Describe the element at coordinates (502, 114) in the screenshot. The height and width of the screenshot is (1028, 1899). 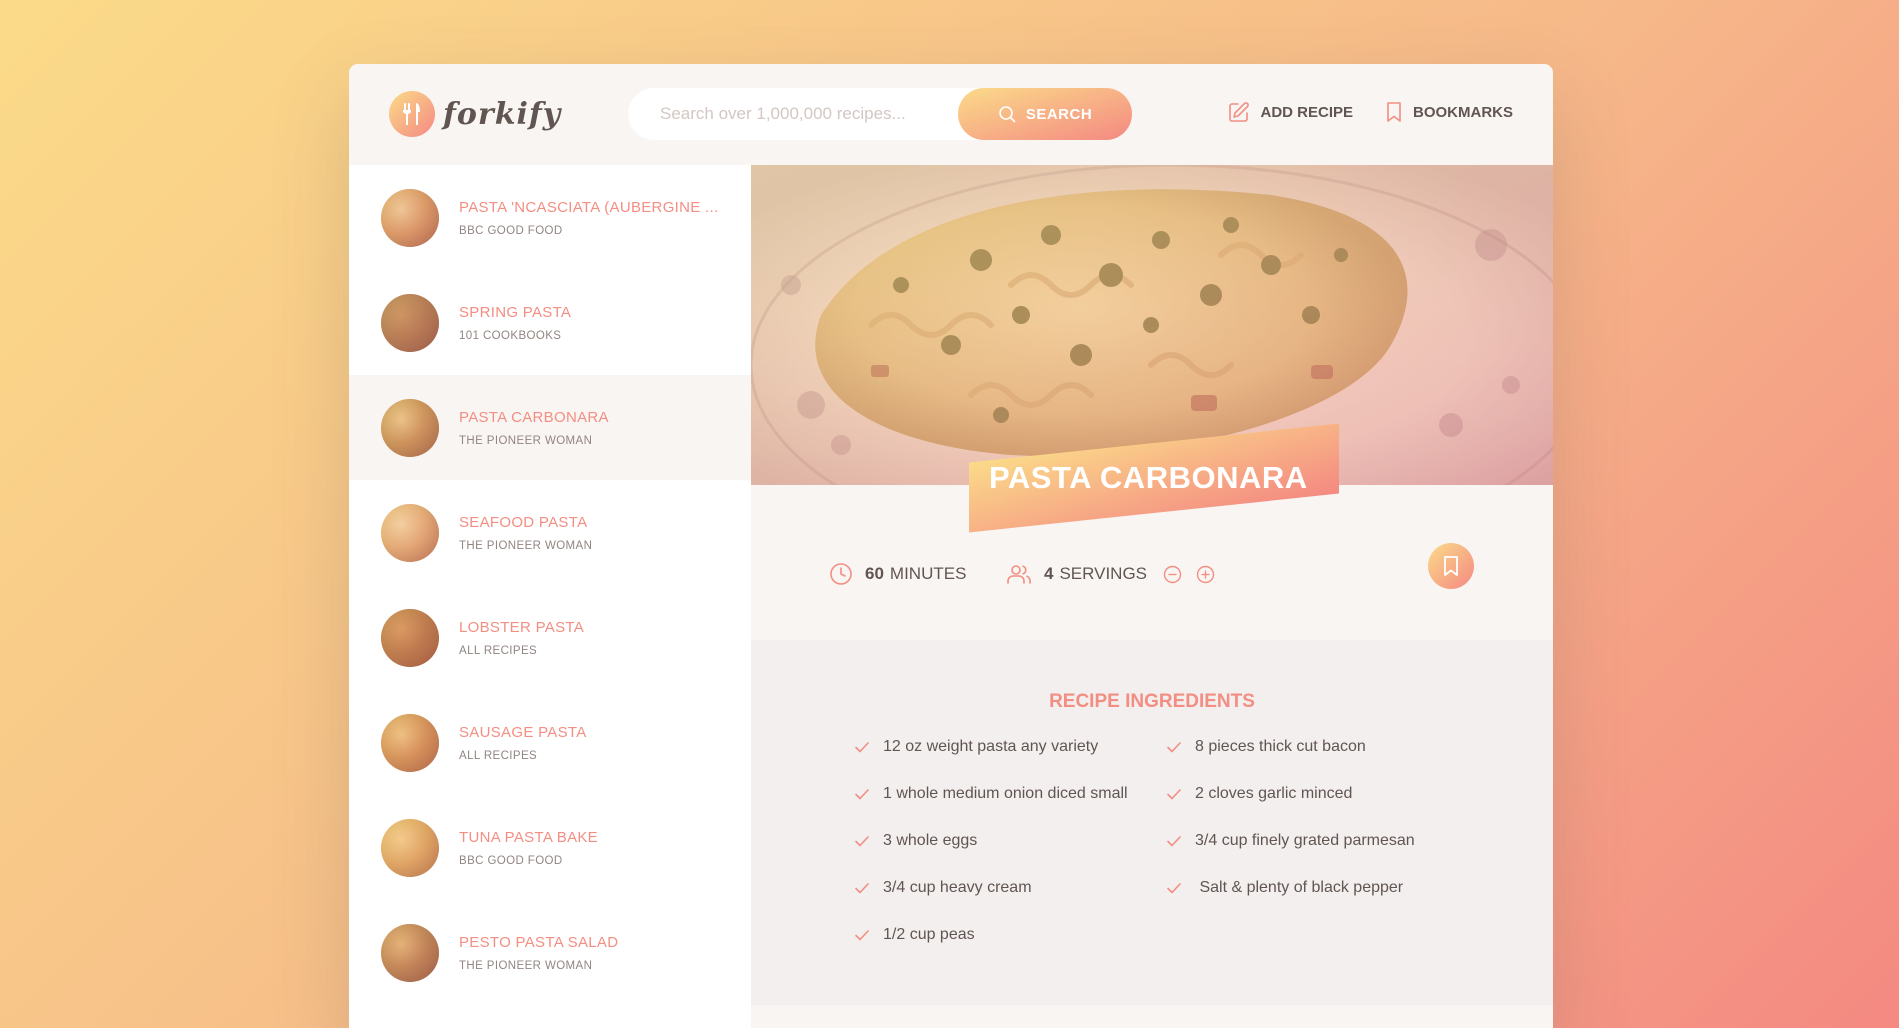
I see `logo-text: forkify` at that location.